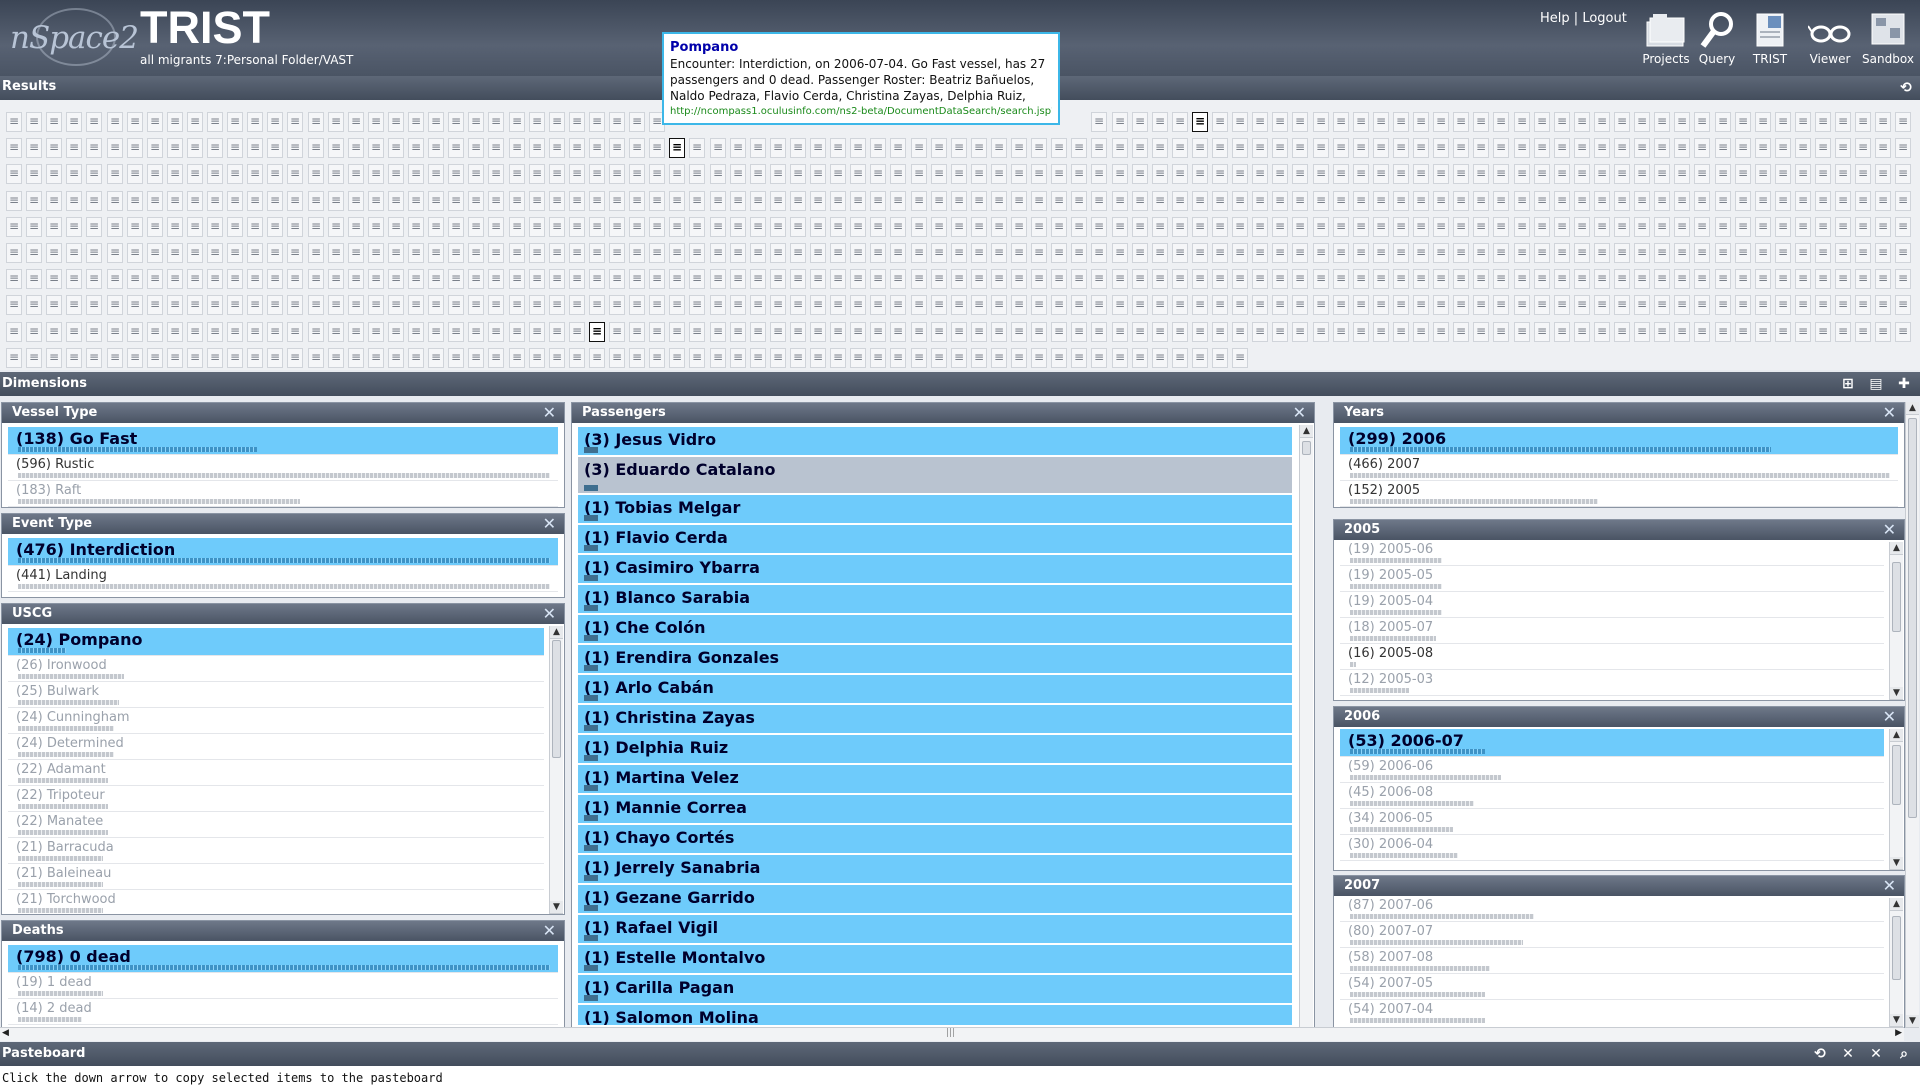 The image size is (1920, 1088). I want to click on facet-row: (24) Determined, so click(276, 747).